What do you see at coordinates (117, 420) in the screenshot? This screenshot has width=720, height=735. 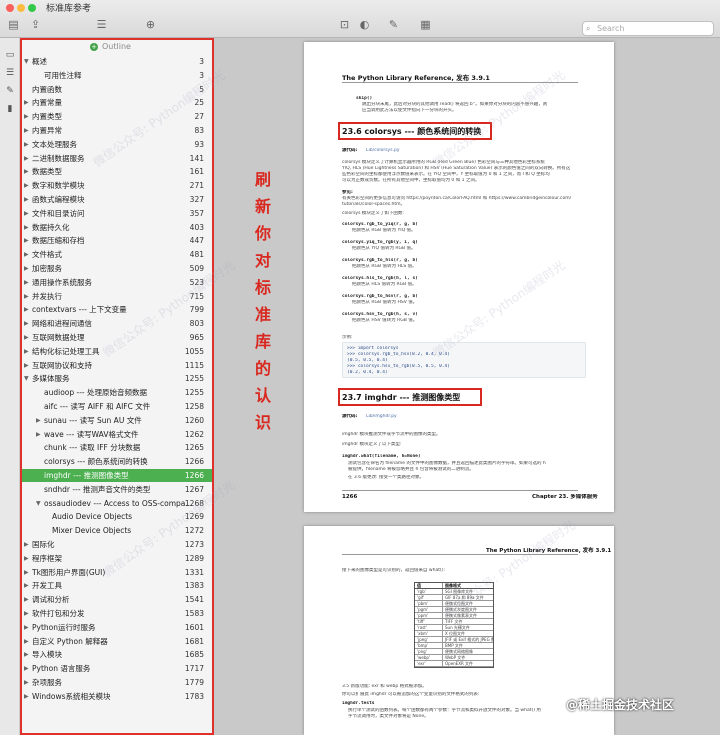 I see `outline-item: ▶ sunau --- 读写 Sun AU 文件 1260` at bounding box center [117, 420].